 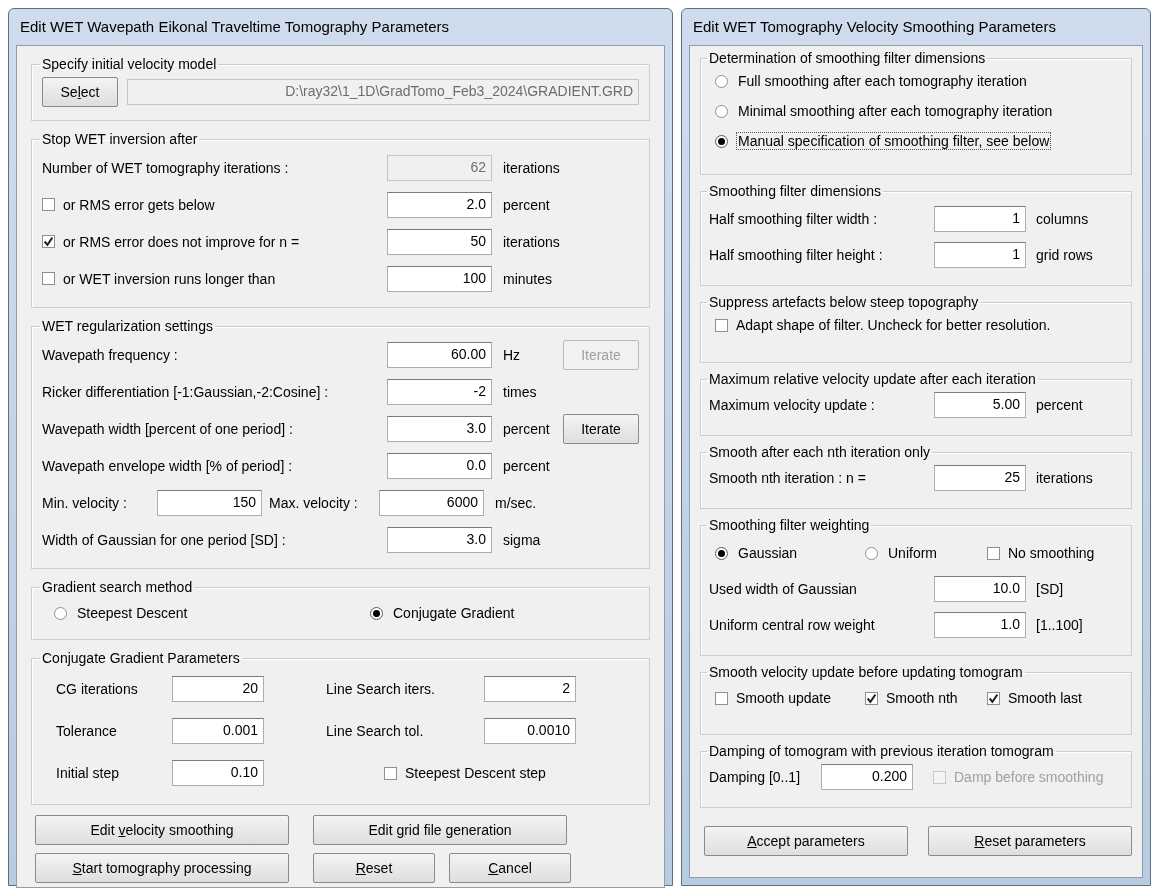 What do you see at coordinates (168, 428) in the screenshot?
I see `field-label: Wavepath width [percent of one period] :` at bounding box center [168, 428].